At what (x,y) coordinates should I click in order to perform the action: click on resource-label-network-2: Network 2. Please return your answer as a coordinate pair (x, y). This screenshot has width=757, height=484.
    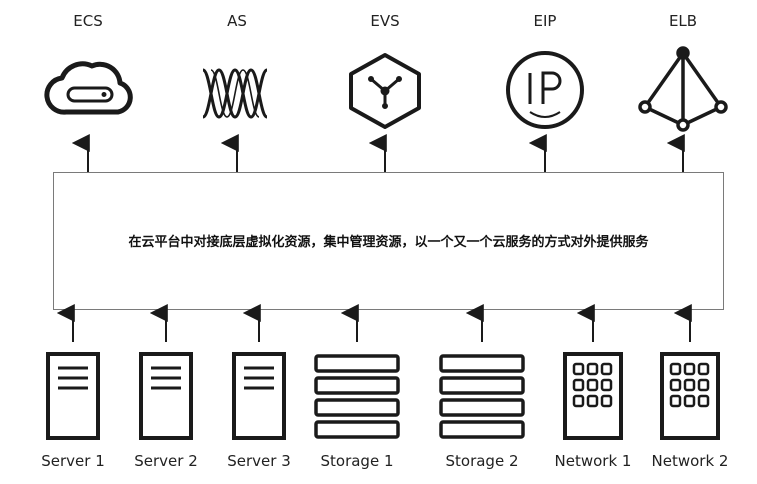
    Looking at the image, I should click on (690, 461).